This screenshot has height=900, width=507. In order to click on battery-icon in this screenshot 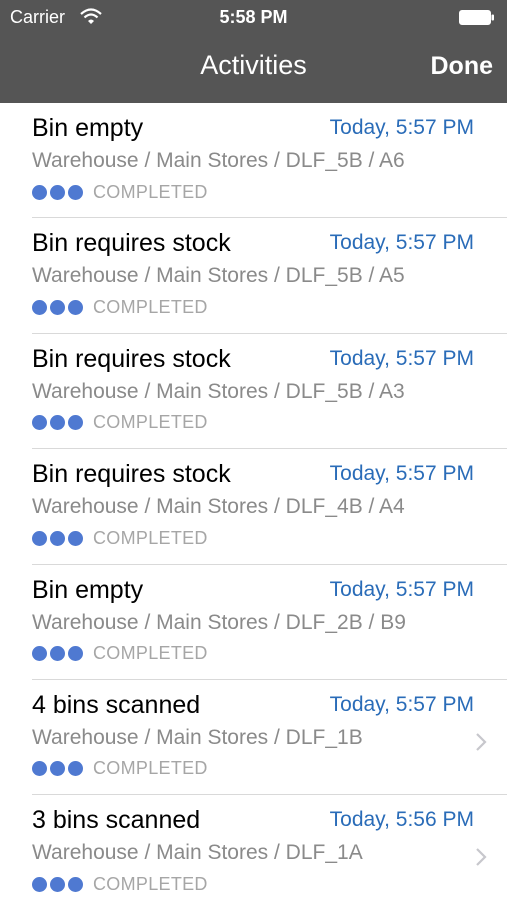, I will do `click(476, 17)`.